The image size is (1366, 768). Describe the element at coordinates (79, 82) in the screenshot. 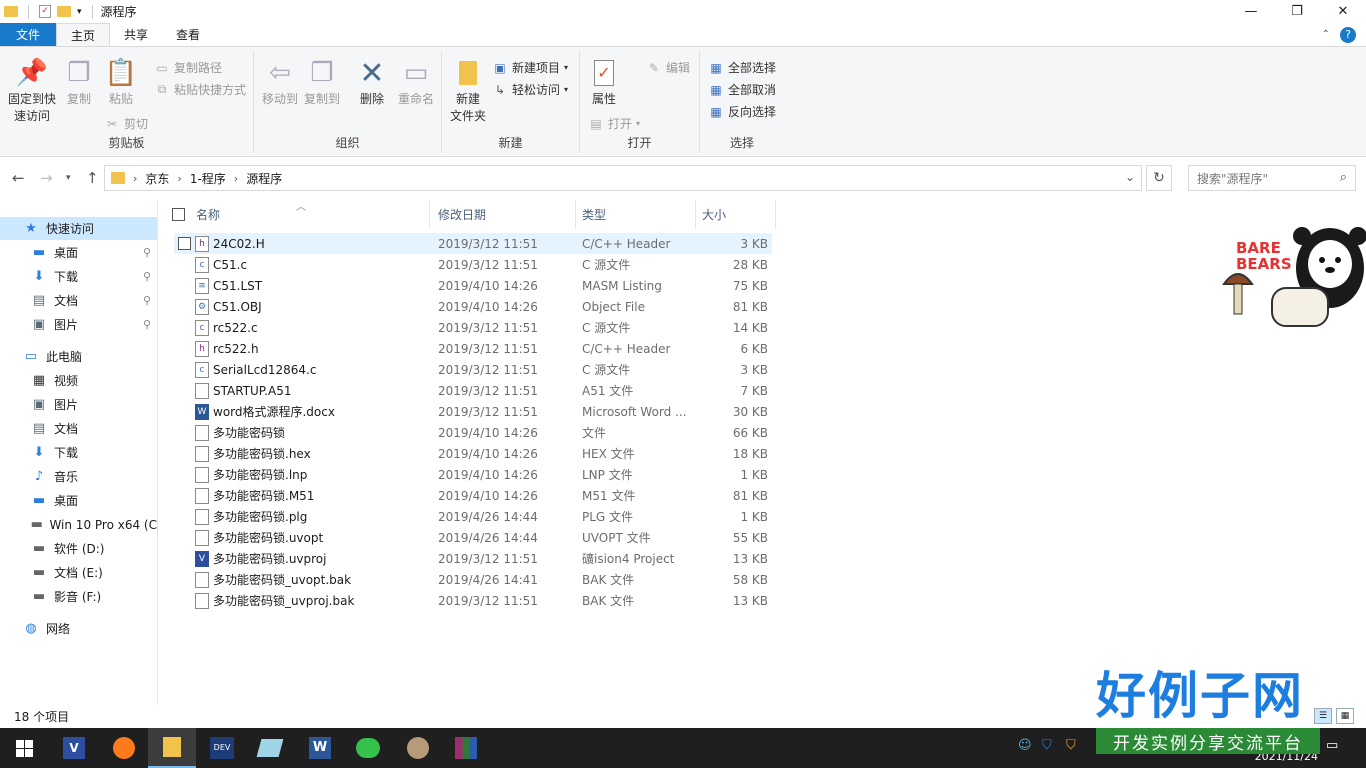

I see `copy-button: ❐ 复制` at that location.